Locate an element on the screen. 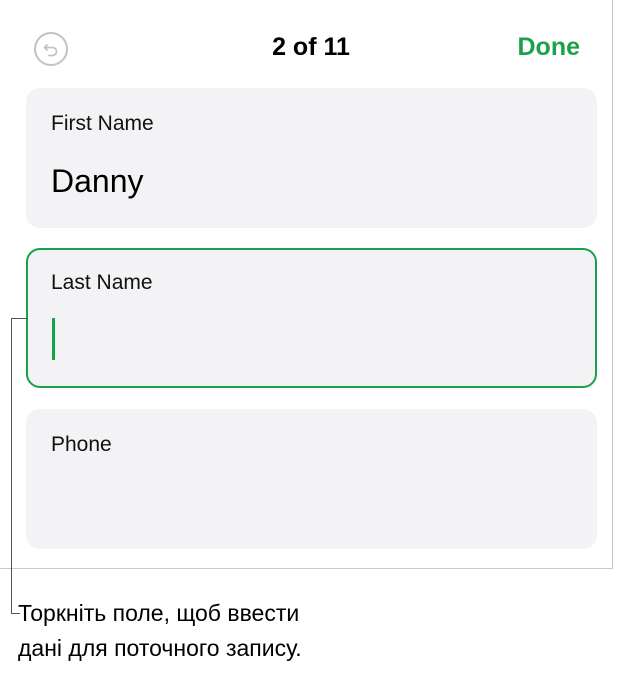 The height and width of the screenshot is (673, 622). callout-leader-top is located at coordinates (19, 318).